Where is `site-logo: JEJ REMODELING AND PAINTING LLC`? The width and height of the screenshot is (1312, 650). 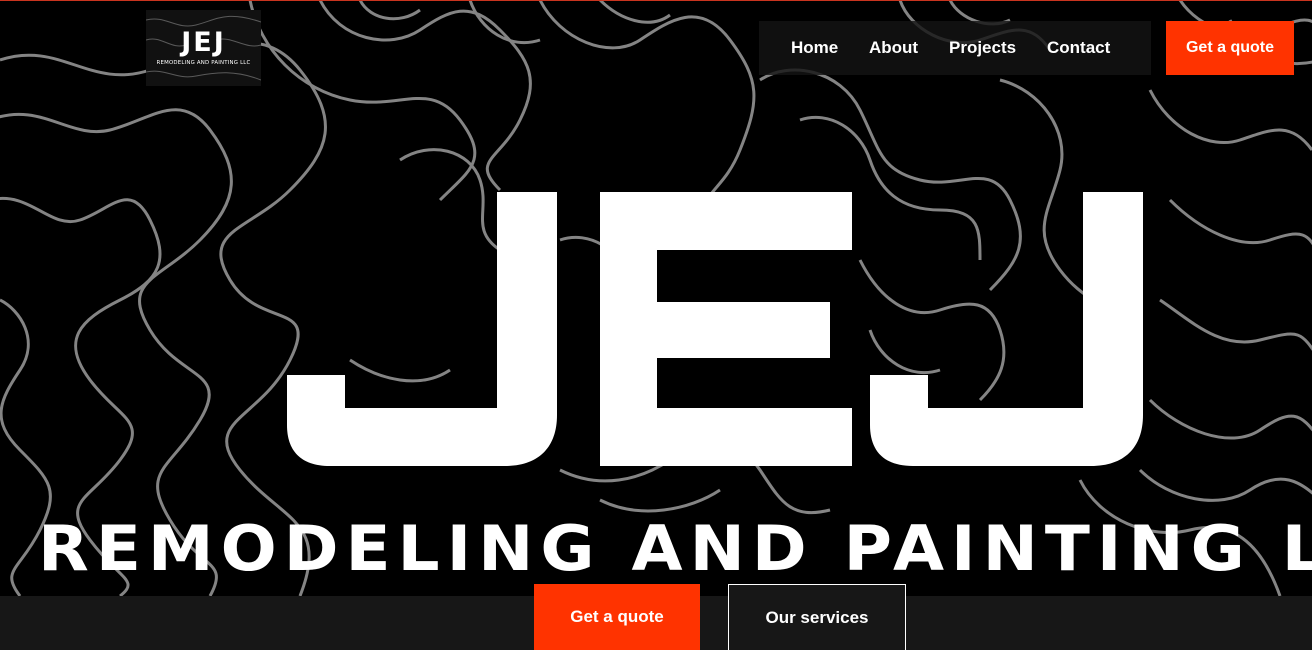 site-logo: JEJ REMODELING AND PAINTING LLC is located at coordinates (203, 48).